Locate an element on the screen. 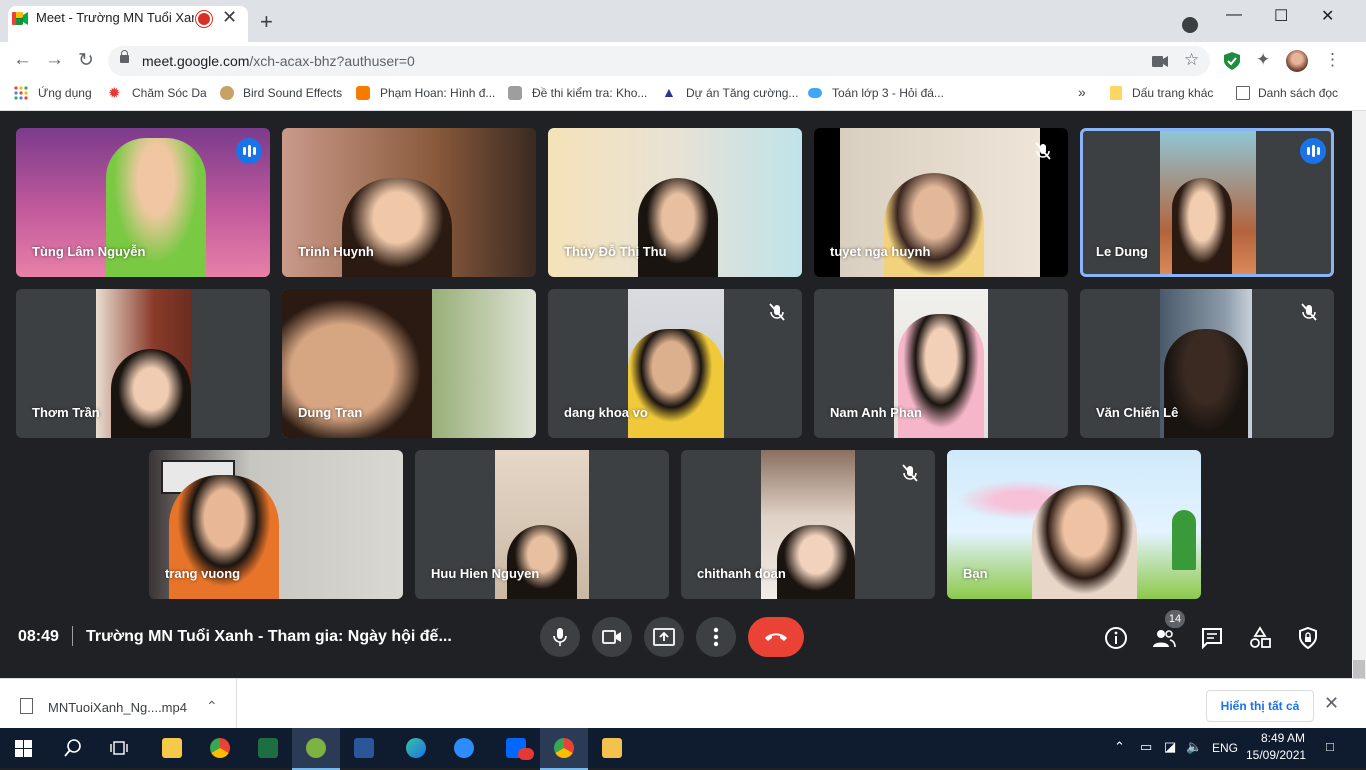  participant-tile: Thơm Trần is located at coordinates (143, 363).